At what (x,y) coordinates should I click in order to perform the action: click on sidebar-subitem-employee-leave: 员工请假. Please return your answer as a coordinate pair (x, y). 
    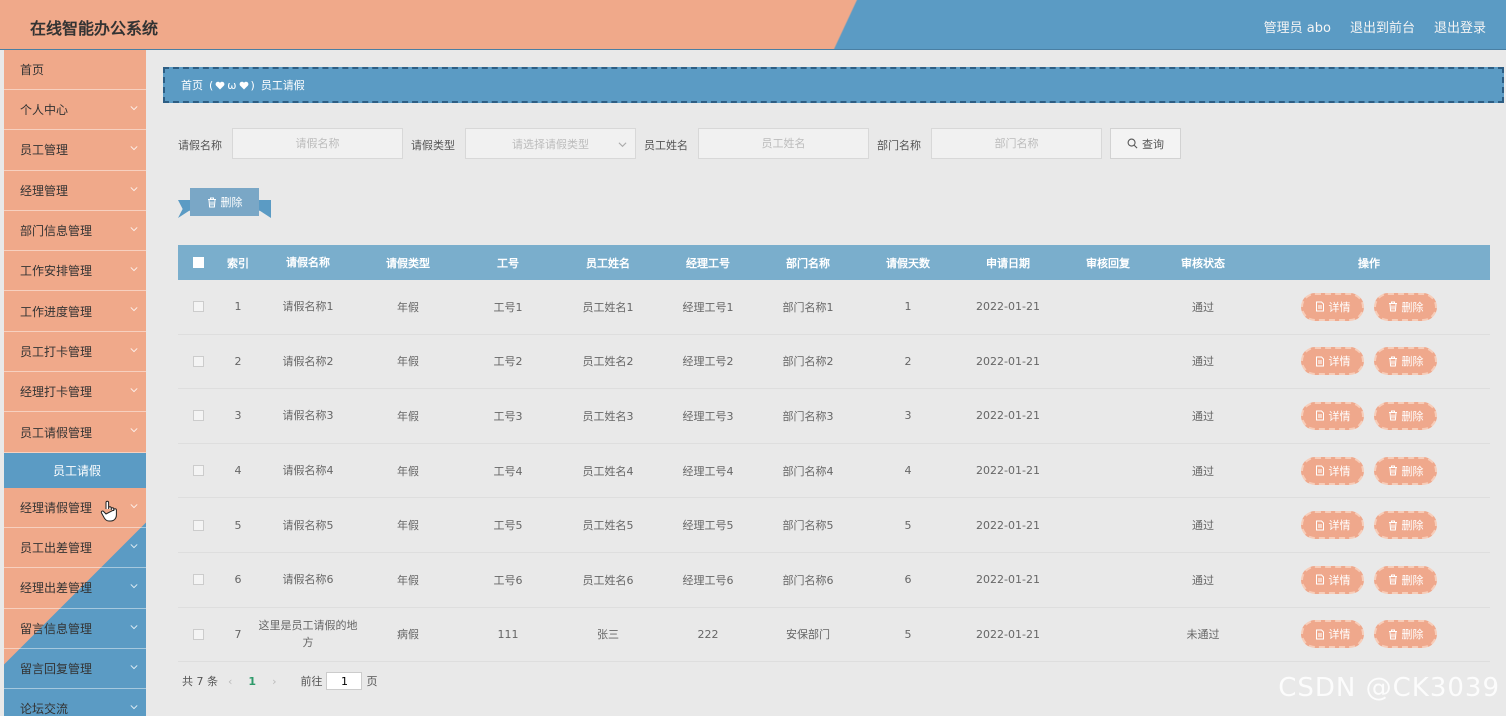
    Looking at the image, I should click on (75, 470).